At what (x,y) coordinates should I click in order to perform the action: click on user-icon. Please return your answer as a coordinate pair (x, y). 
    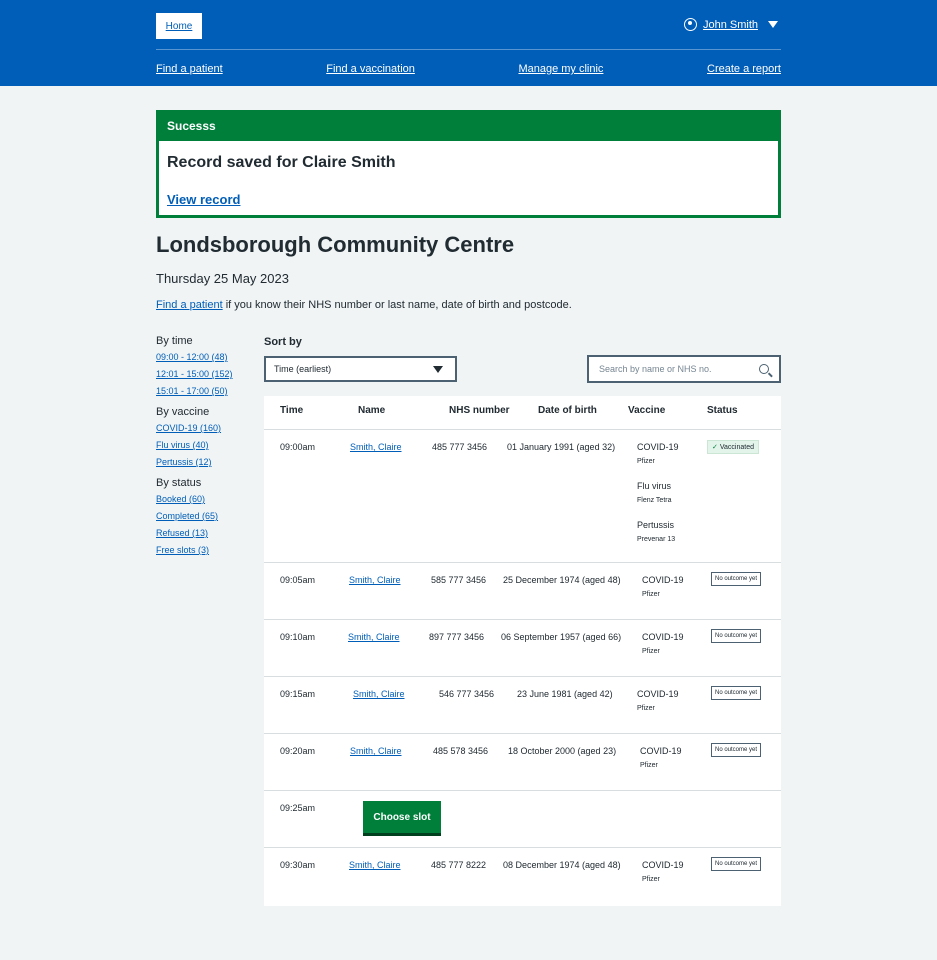
    Looking at the image, I should click on (690, 24).